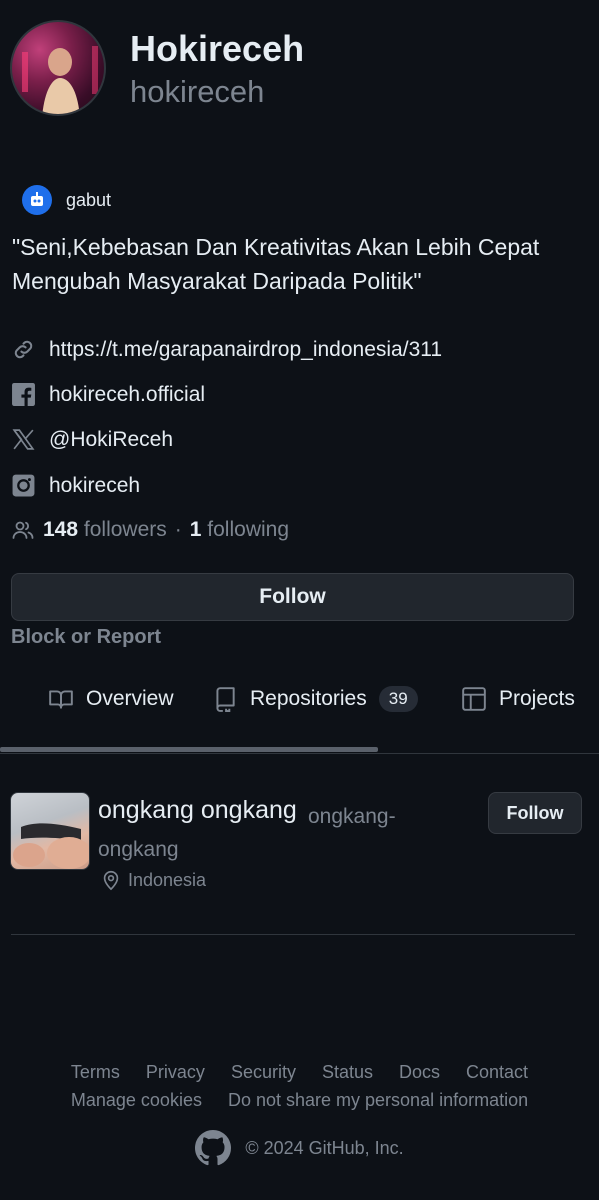 Image resolution: width=599 pixels, height=1200 pixels. I want to click on followers-count: 148, so click(61, 529).